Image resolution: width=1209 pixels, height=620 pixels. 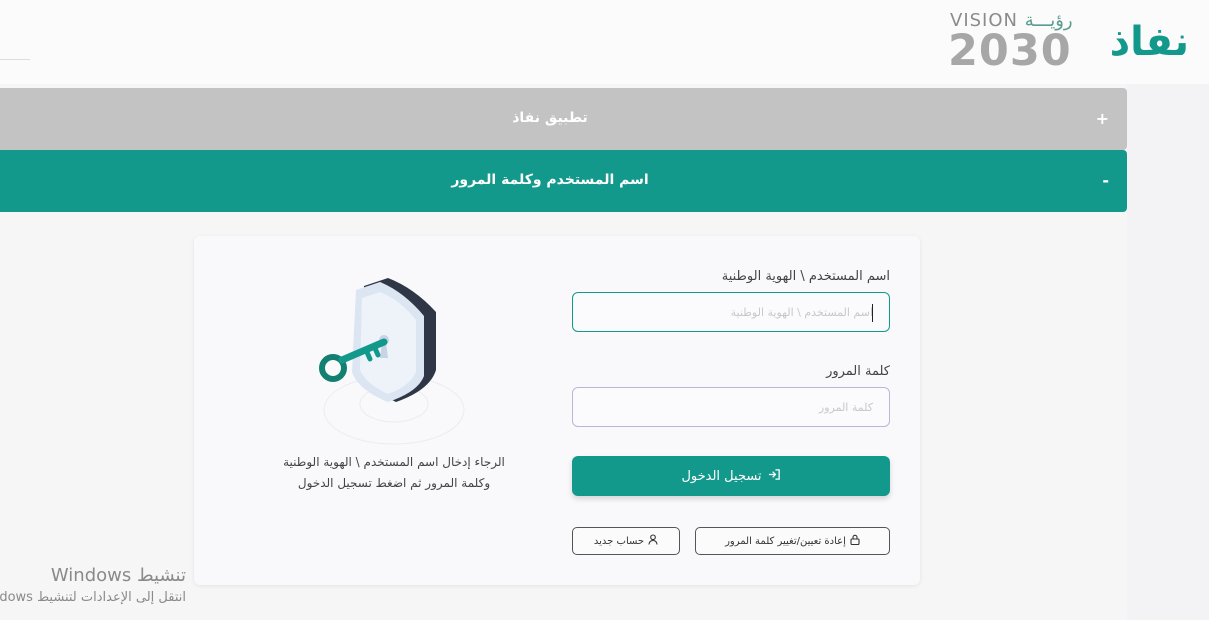 What do you see at coordinates (721, 476) in the screenshot?
I see `login-button-label: تسجيل الدخول` at bounding box center [721, 476].